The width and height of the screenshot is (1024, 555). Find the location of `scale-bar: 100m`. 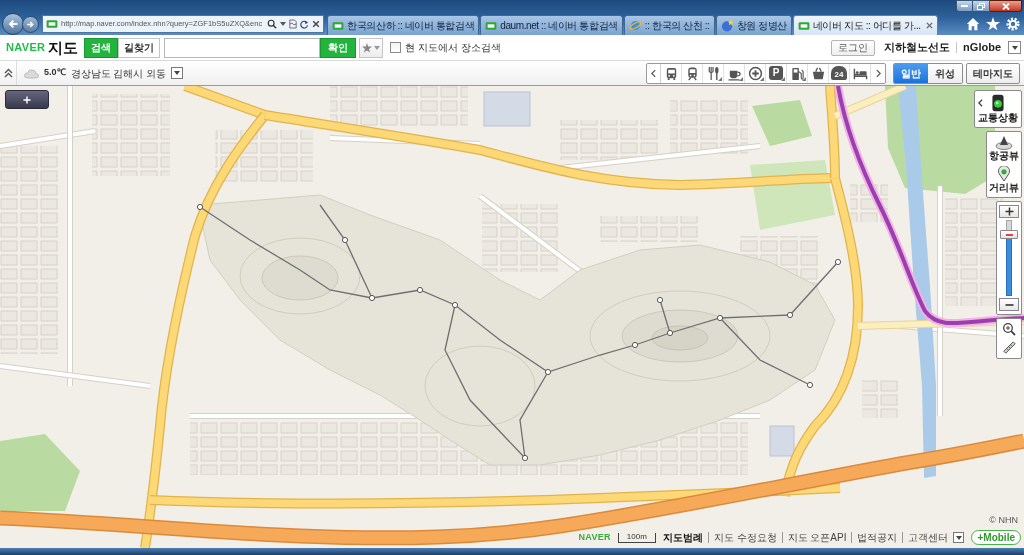

scale-bar: 100m is located at coordinates (636, 537).